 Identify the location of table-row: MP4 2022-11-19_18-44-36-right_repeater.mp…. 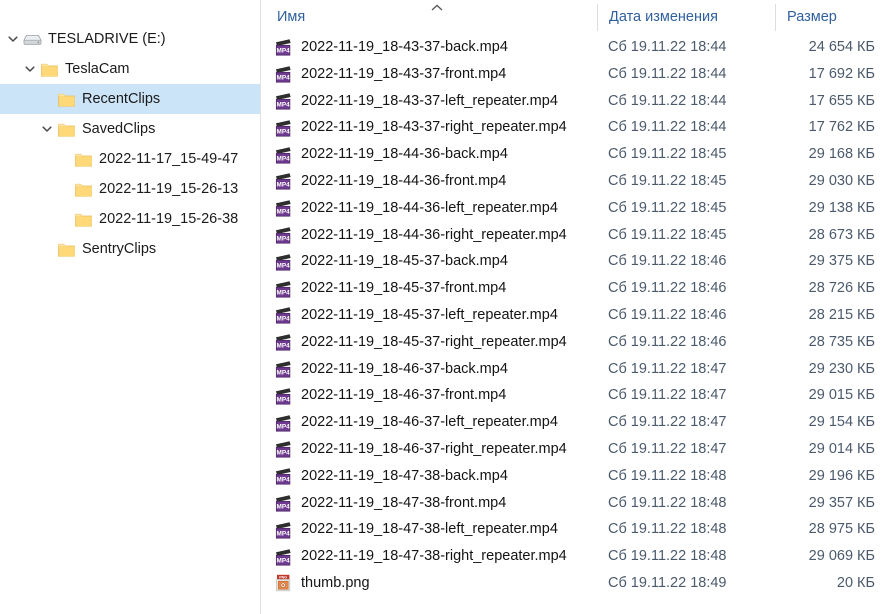
(572, 235).